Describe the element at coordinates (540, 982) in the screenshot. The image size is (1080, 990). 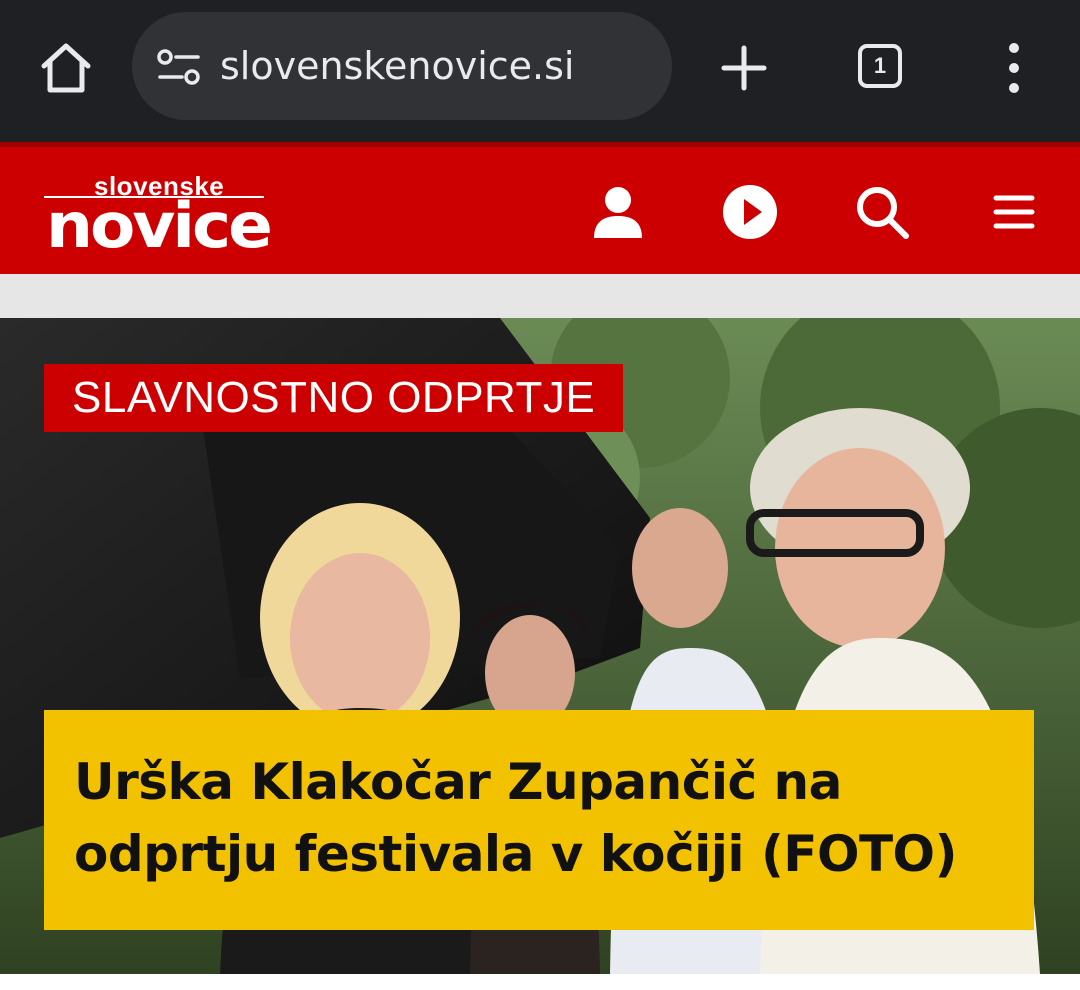
I see `page-bottom-strip` at that location.